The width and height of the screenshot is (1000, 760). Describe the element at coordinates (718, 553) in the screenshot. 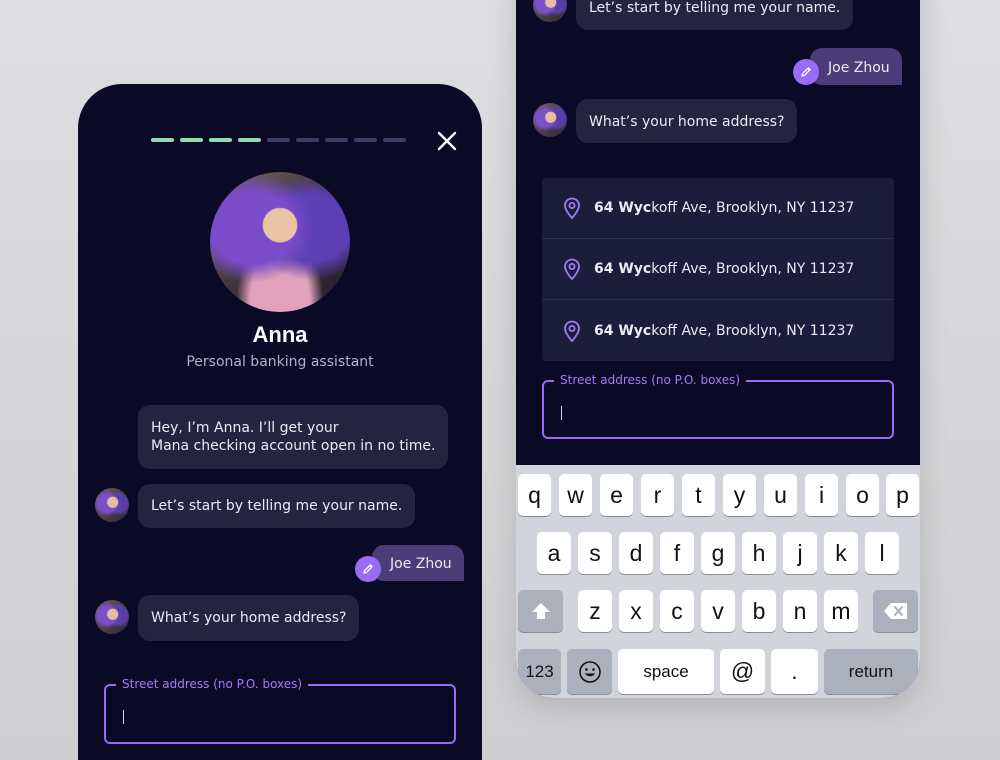

I see `key-g: g` at that location.